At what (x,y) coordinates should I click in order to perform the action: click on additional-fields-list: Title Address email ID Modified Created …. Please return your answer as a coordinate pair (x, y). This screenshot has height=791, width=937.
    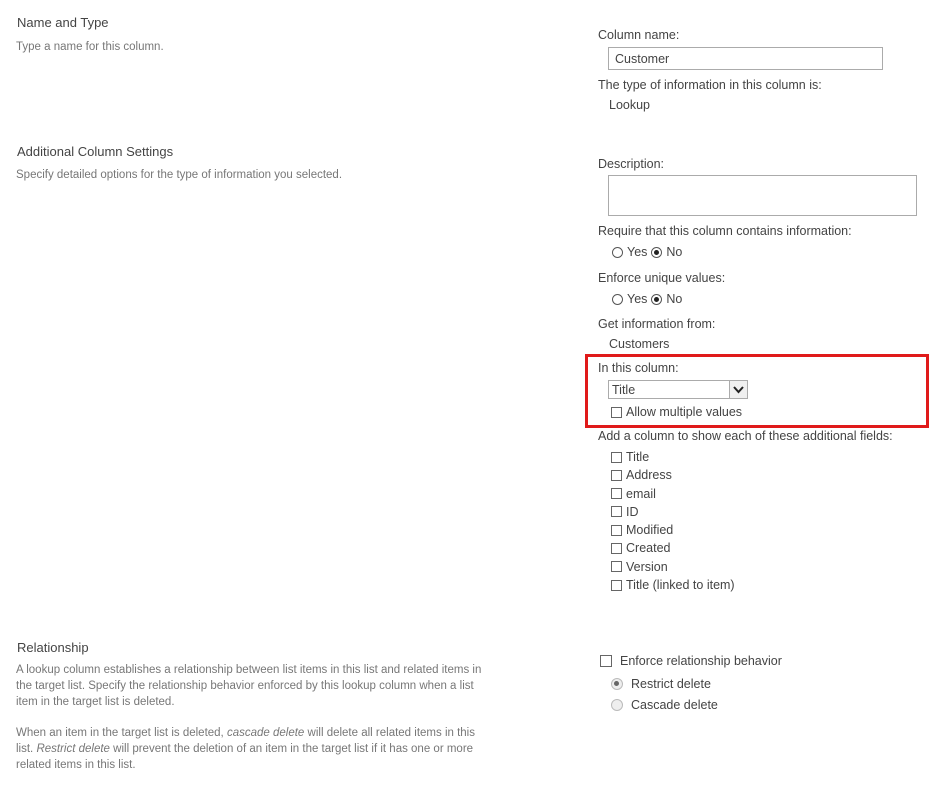
    Looking at the image, I should click on (673, 521).